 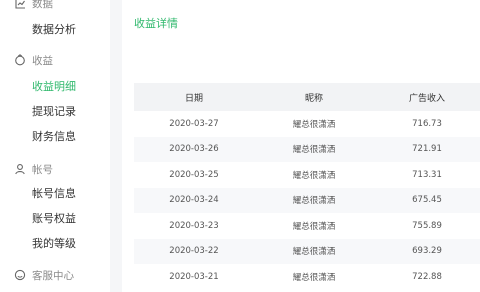 What do you see at coordinates (193, 98) in the screenshot?
I see `column-header-date: 日期` at bounding box center [193, 98].